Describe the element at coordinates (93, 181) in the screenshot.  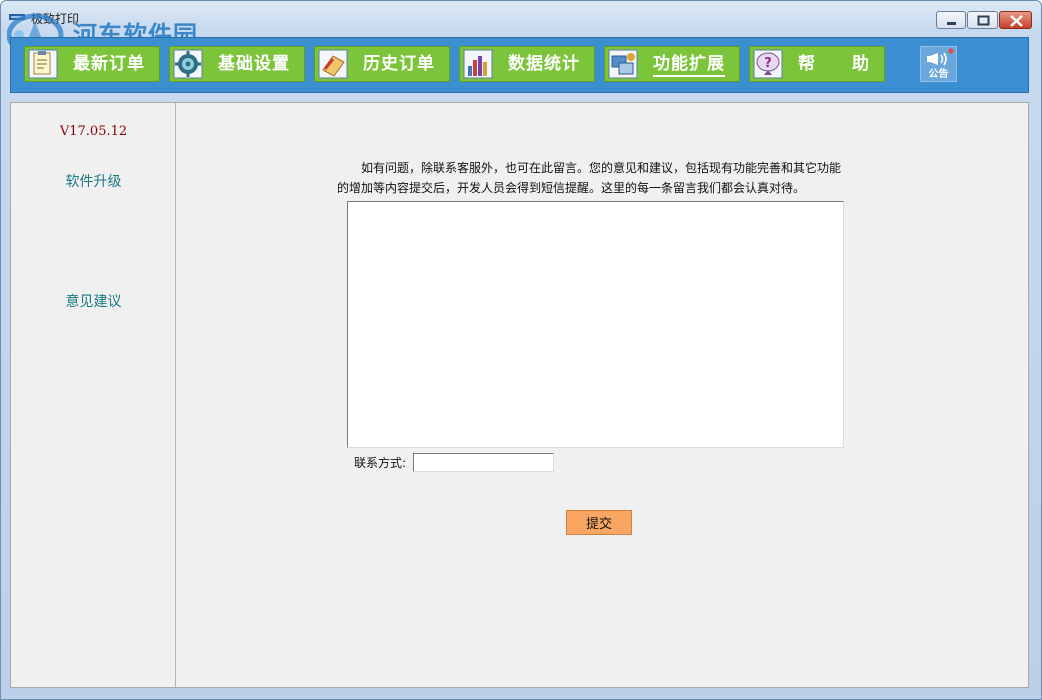
I see `sidebar-item-software-upgrade: 软件升级` at that location.